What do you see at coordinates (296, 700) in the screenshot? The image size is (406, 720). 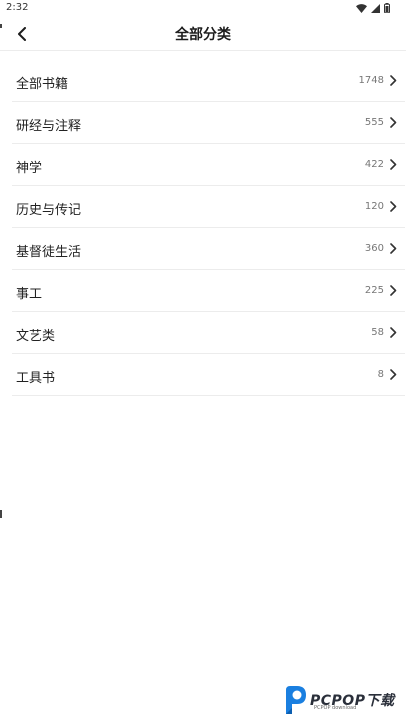 I see `pcpop-logo-icon` at bounding box center [296, 700].